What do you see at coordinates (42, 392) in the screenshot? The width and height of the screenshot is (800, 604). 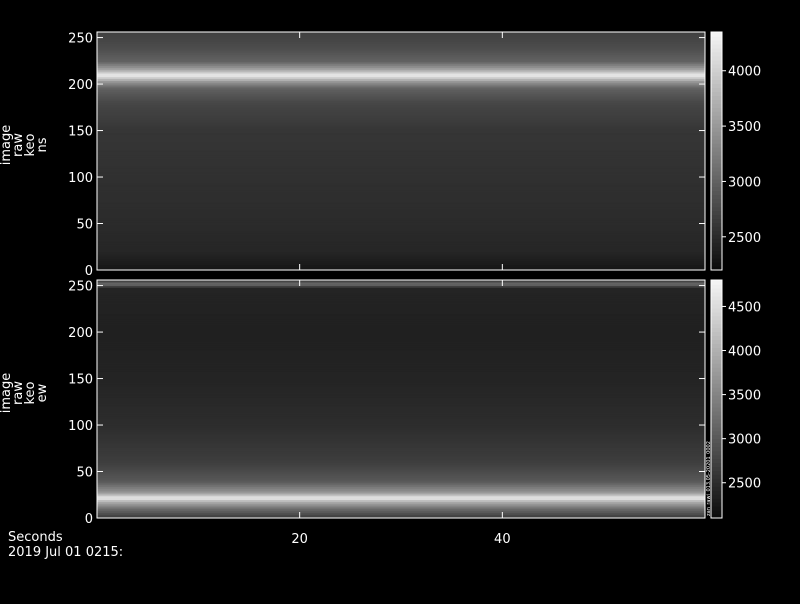 I see `y-axis-label-line: ew` at bounding box center [42, 392].